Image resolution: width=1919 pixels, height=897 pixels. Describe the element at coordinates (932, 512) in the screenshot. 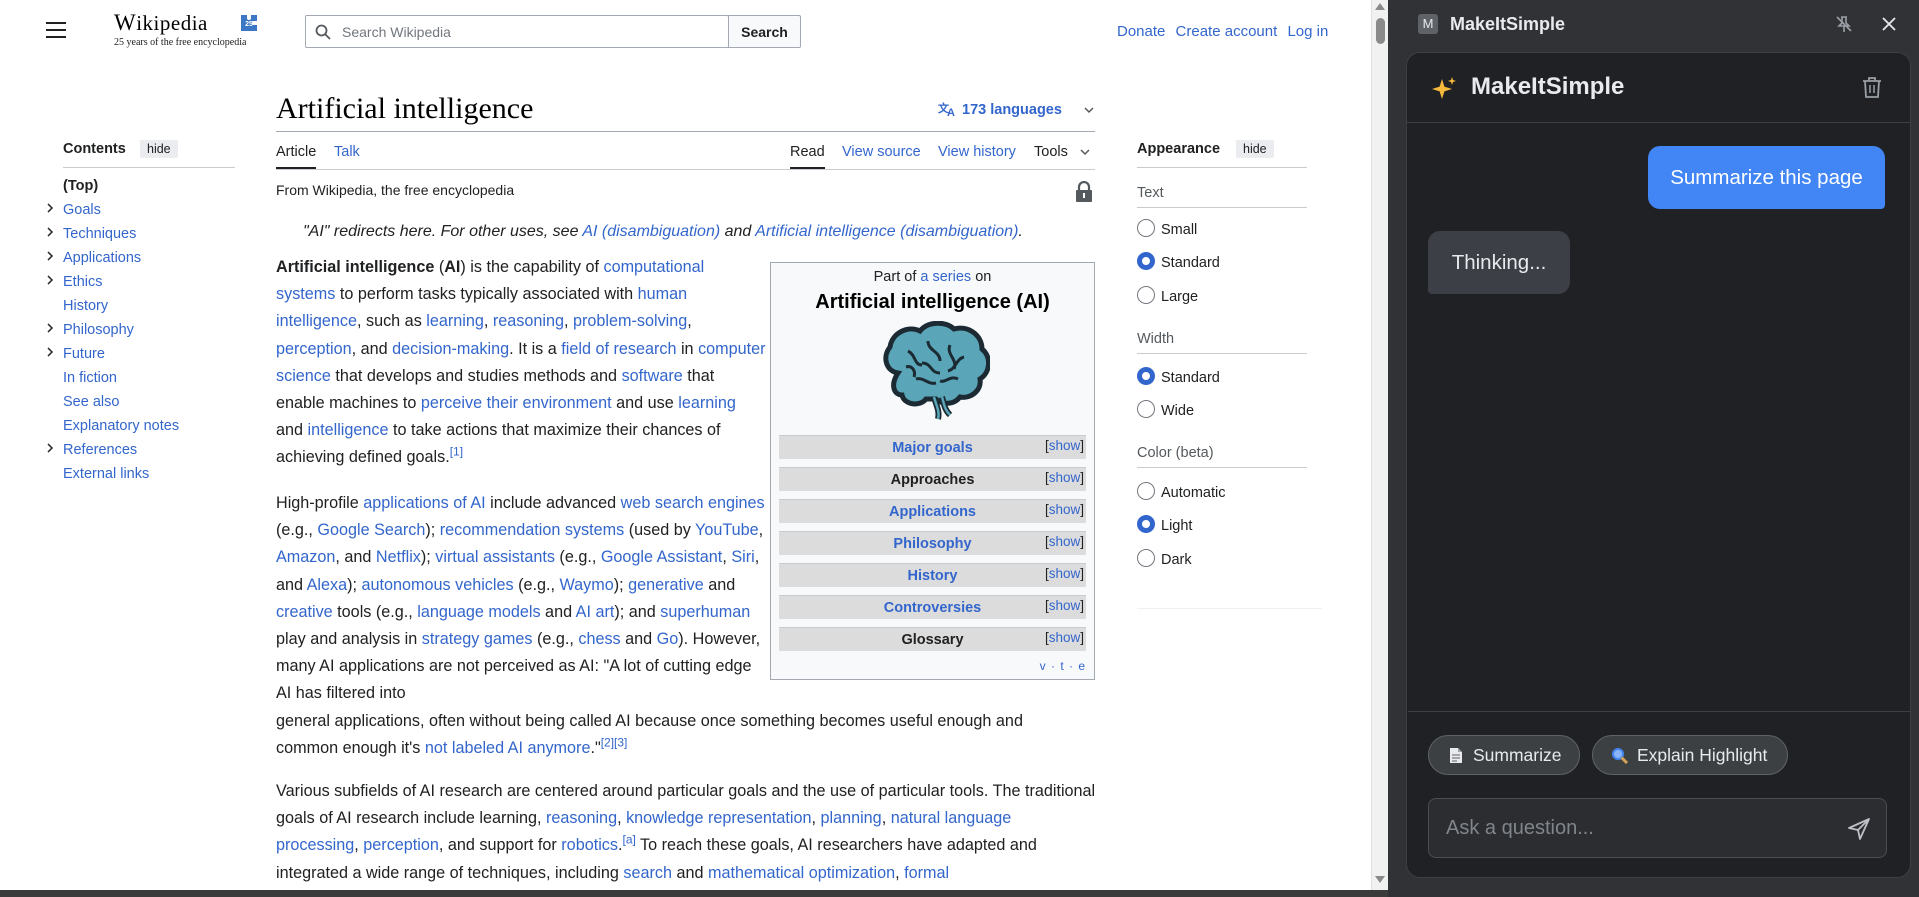

I see `infobox-row-label: Applications` at that location.